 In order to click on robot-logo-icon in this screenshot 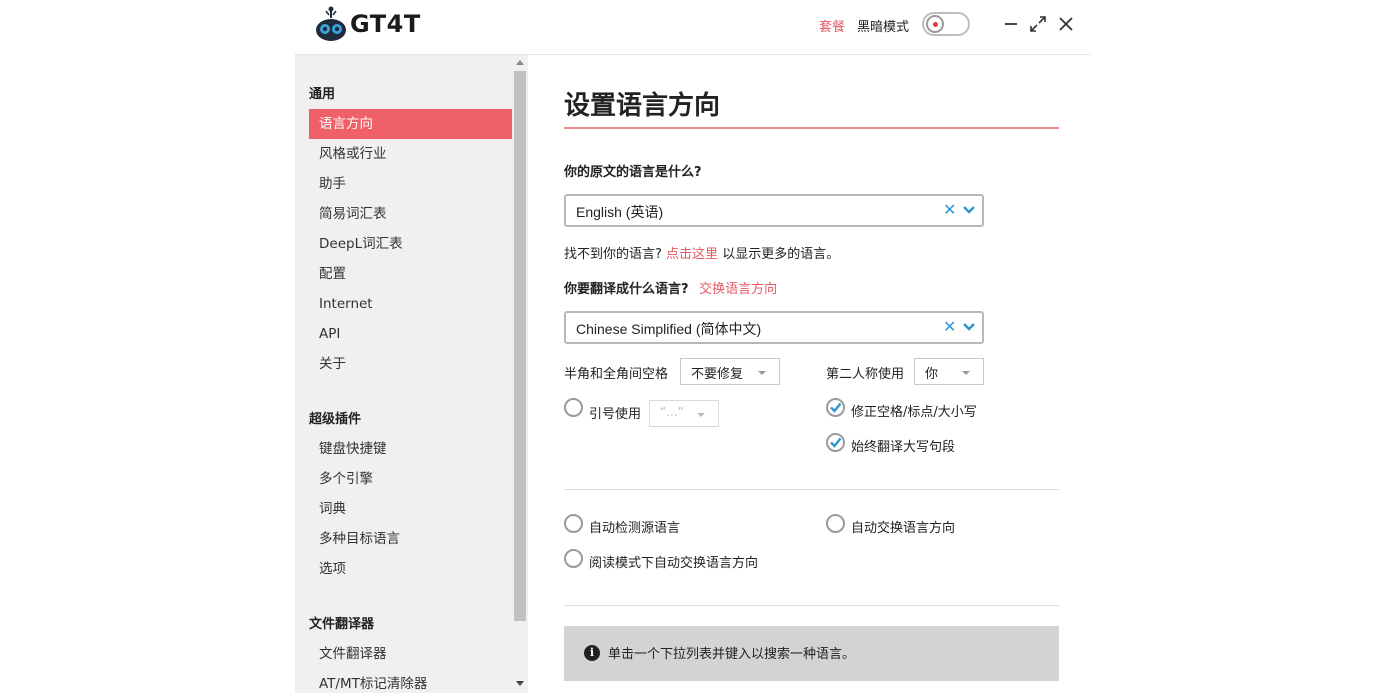, I will do `click(331, 24)`.